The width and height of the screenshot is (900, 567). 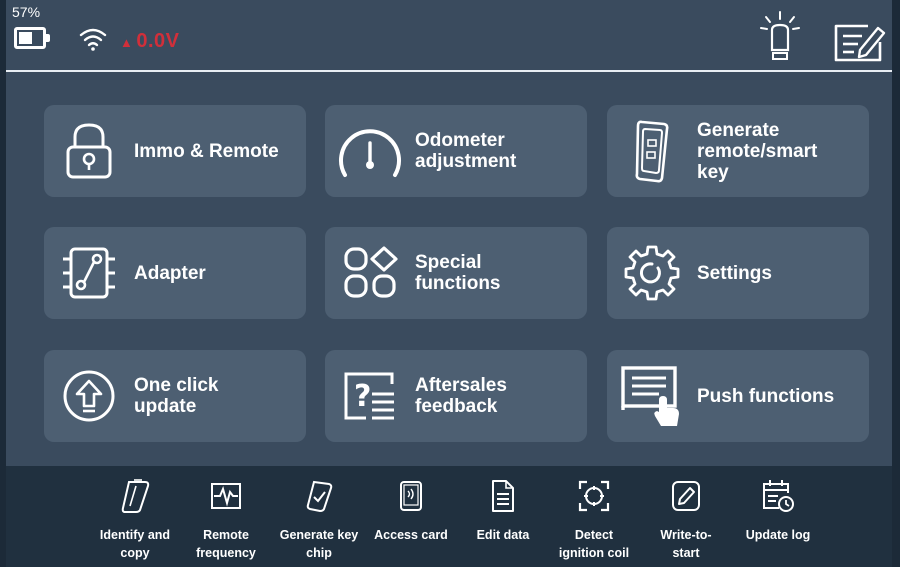 I want to click on status-divider, so click(x=449, y=71).